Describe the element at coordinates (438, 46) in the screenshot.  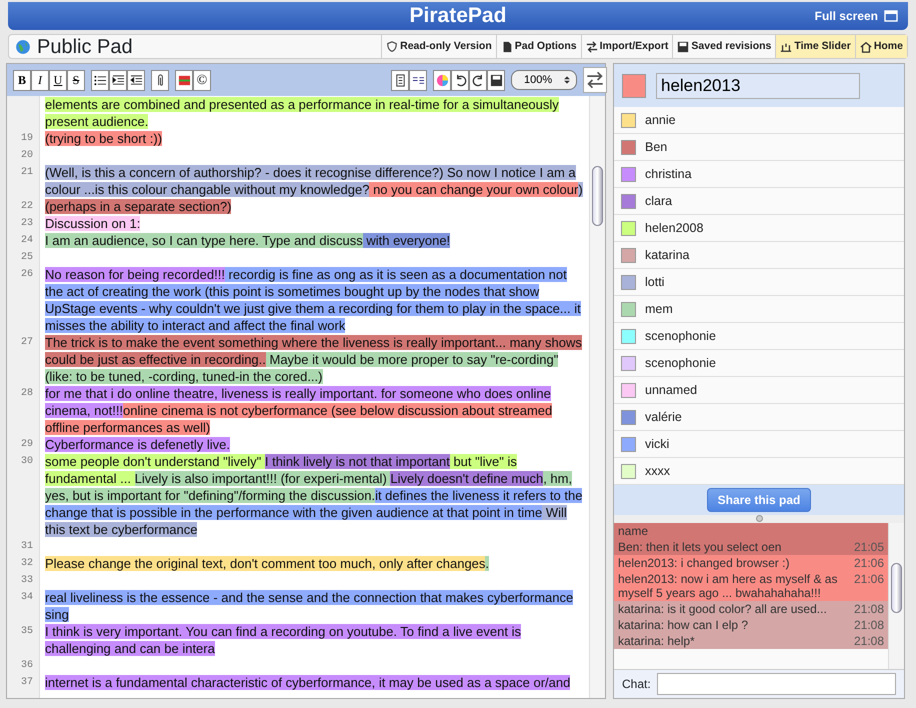
I see `nav-button: Read-only Version` at that location.